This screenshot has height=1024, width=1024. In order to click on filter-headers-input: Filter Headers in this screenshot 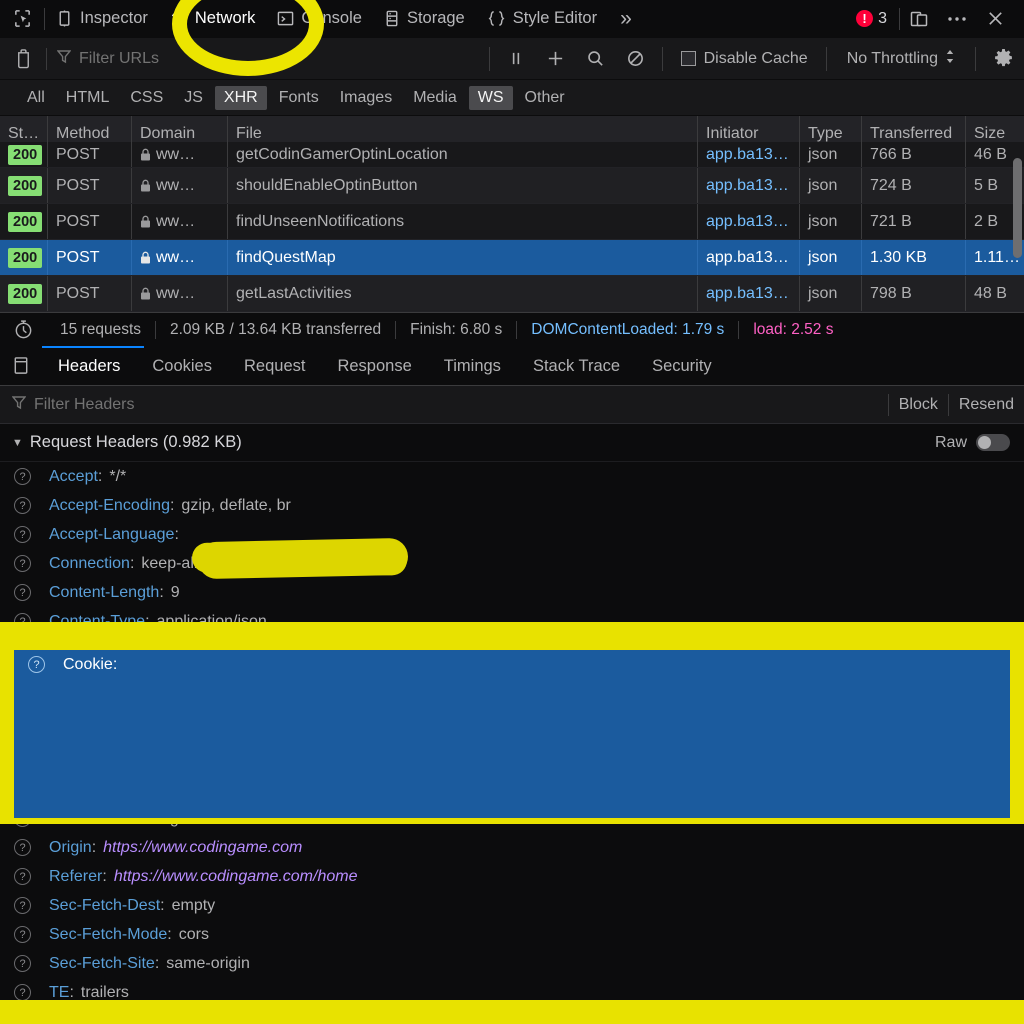, I will do `click(67, 405)`.